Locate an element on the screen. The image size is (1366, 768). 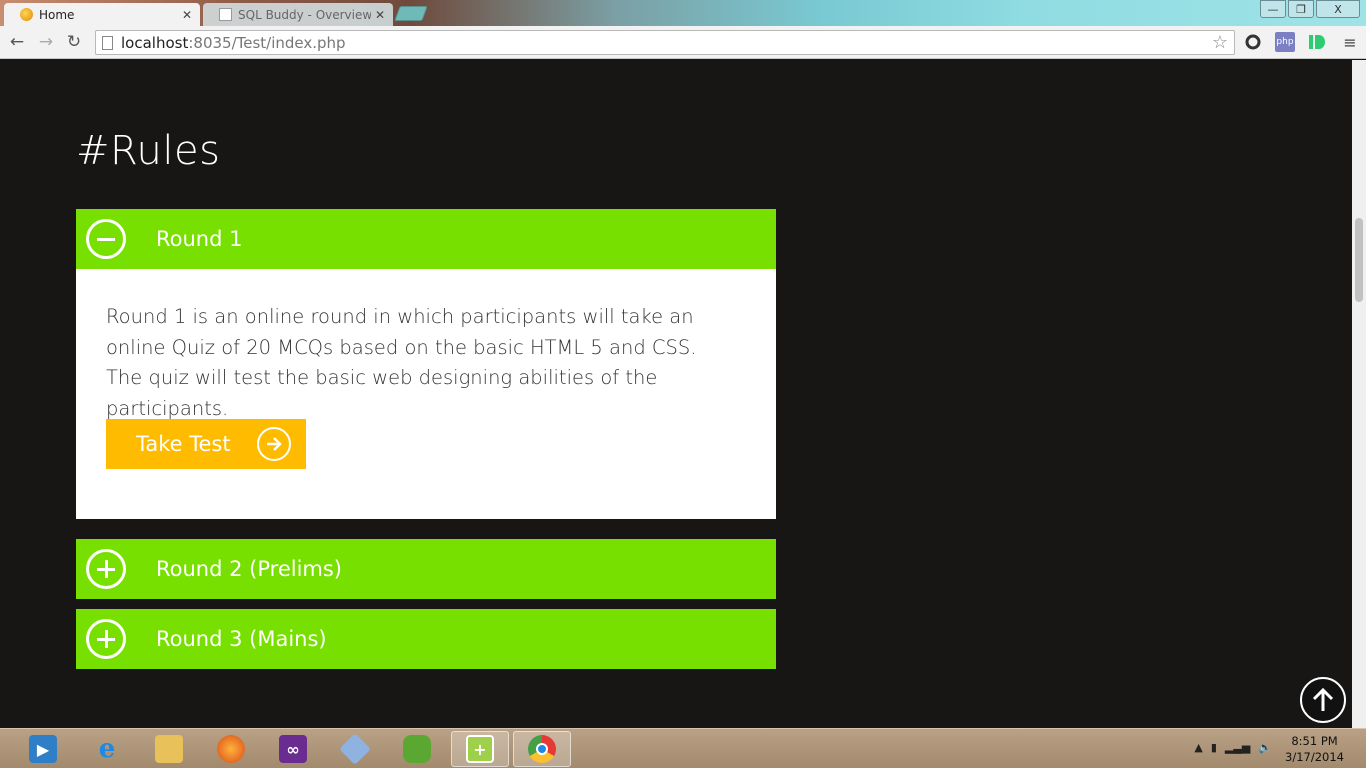
accordion-title: Round 3 (Mains) is located at coordinates (241, 639).